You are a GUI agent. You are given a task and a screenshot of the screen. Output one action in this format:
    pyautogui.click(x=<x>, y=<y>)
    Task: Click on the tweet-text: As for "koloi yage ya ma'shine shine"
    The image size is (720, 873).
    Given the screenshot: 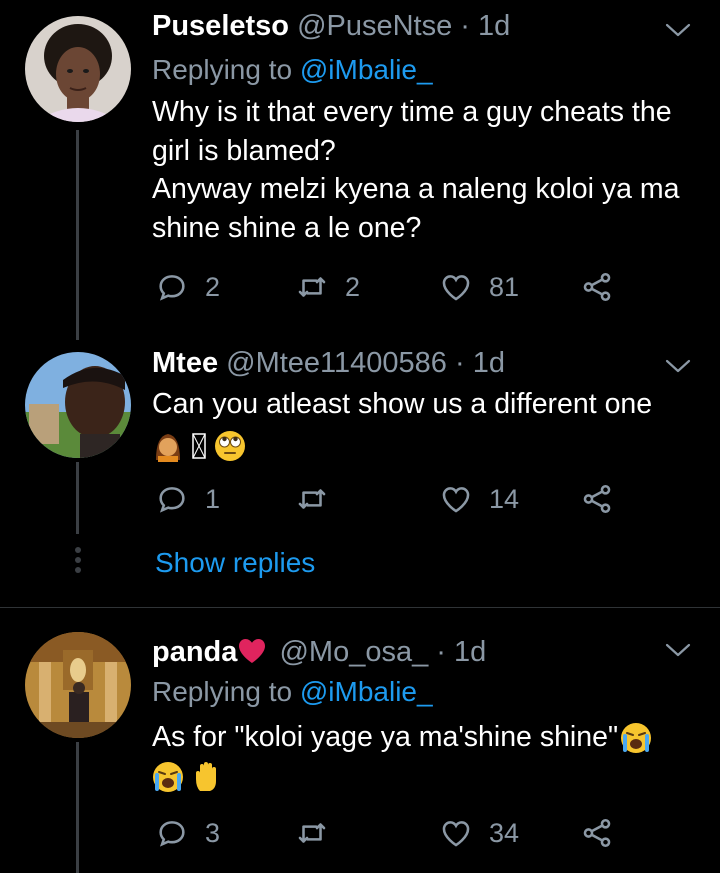 What is the action you would take?
    pyautogui.click(x=429, y=756)
    